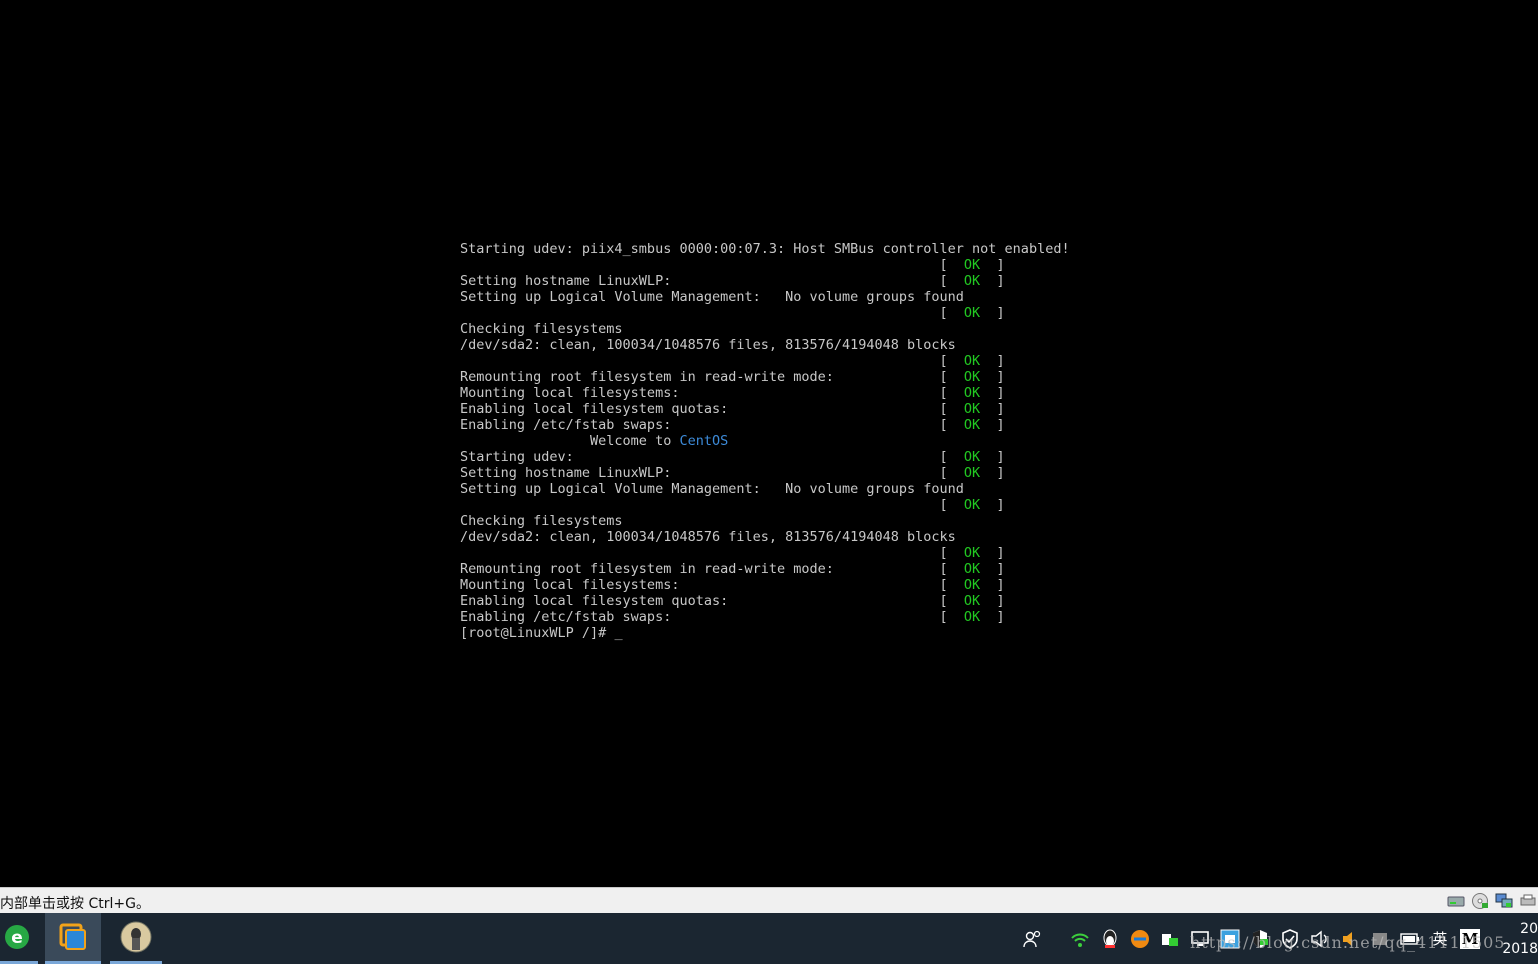 The image size is (1538, 964). I want to click on terminal-cursor: _, so click(618, 633).